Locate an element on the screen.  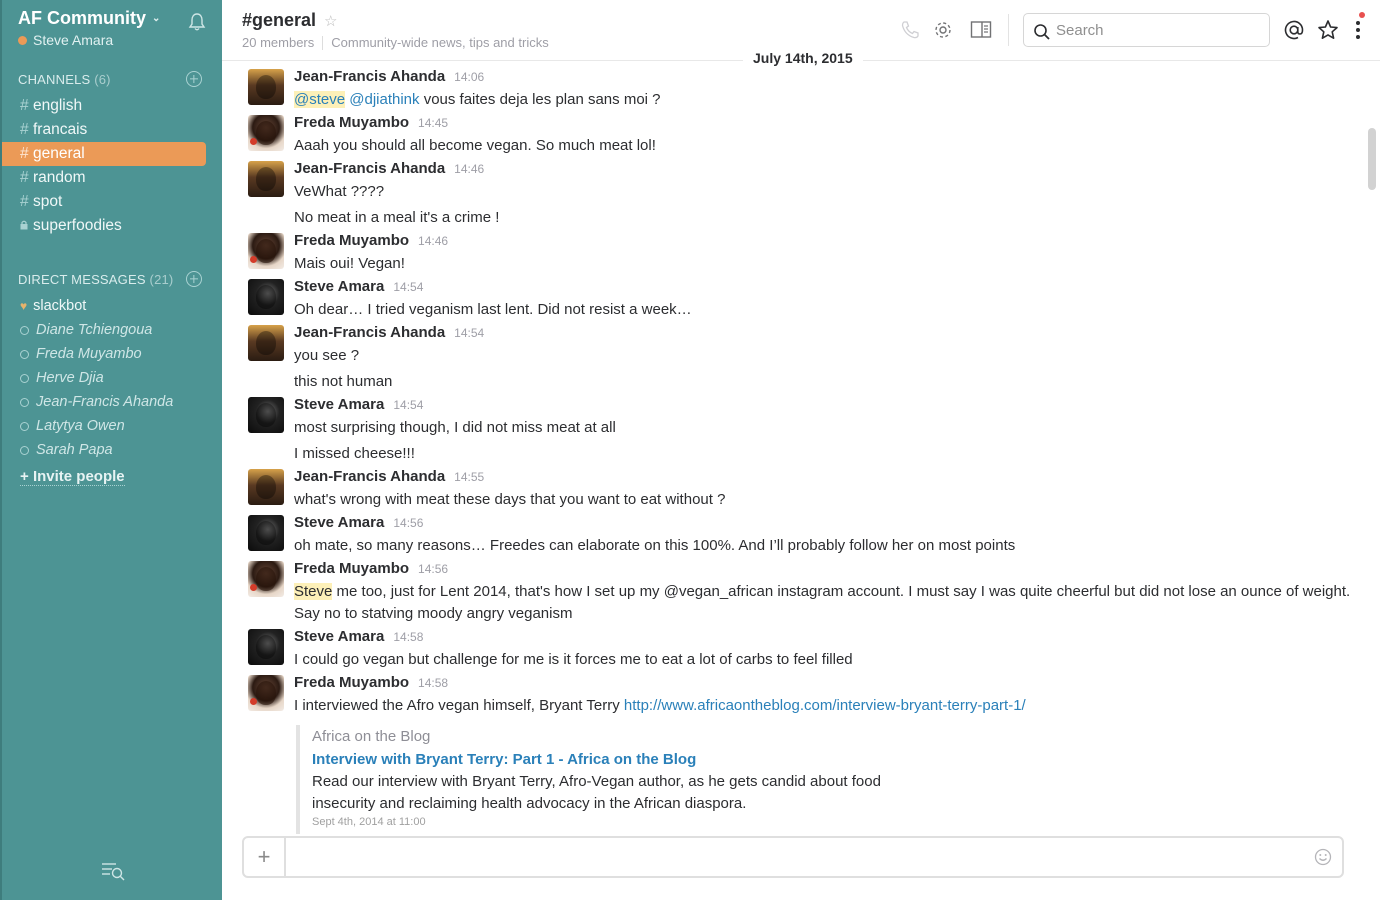
sidebar-item-random: # random is located at coordinates (104, 178).